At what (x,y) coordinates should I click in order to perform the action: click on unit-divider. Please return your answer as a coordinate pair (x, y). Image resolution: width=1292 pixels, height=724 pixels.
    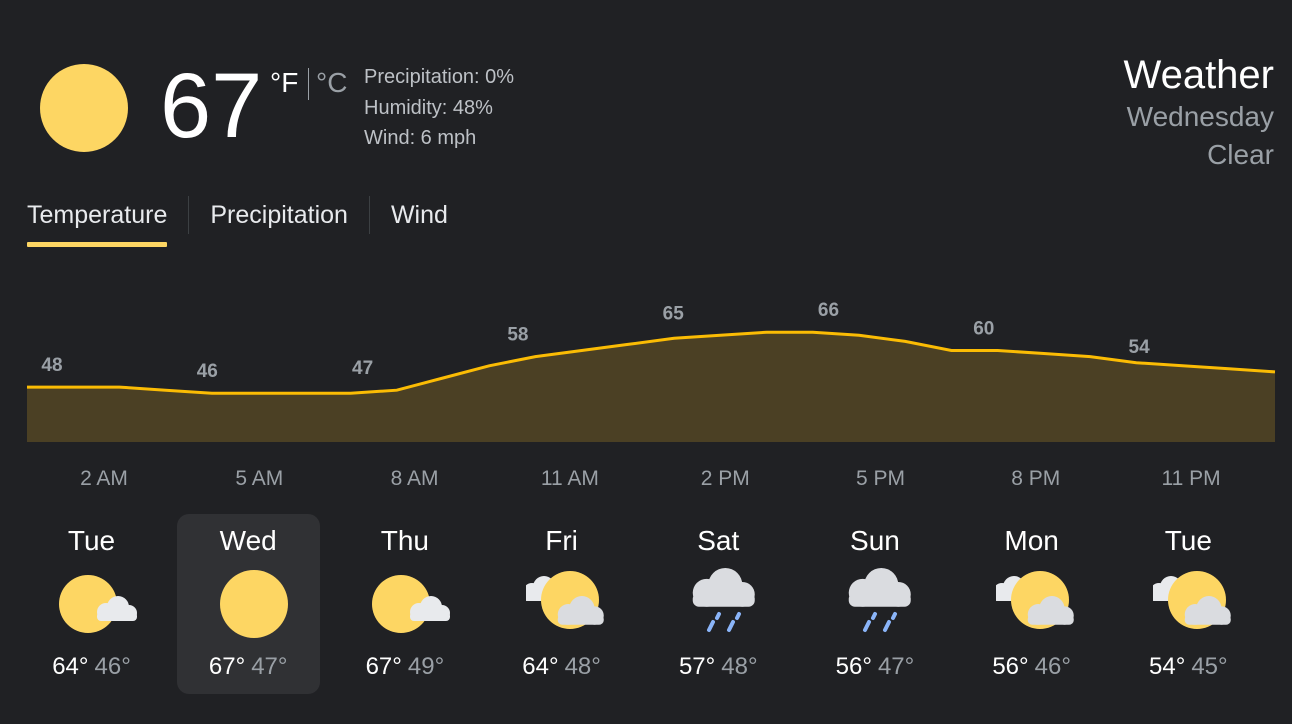
    Looking at the image, I should click on (308, 84).